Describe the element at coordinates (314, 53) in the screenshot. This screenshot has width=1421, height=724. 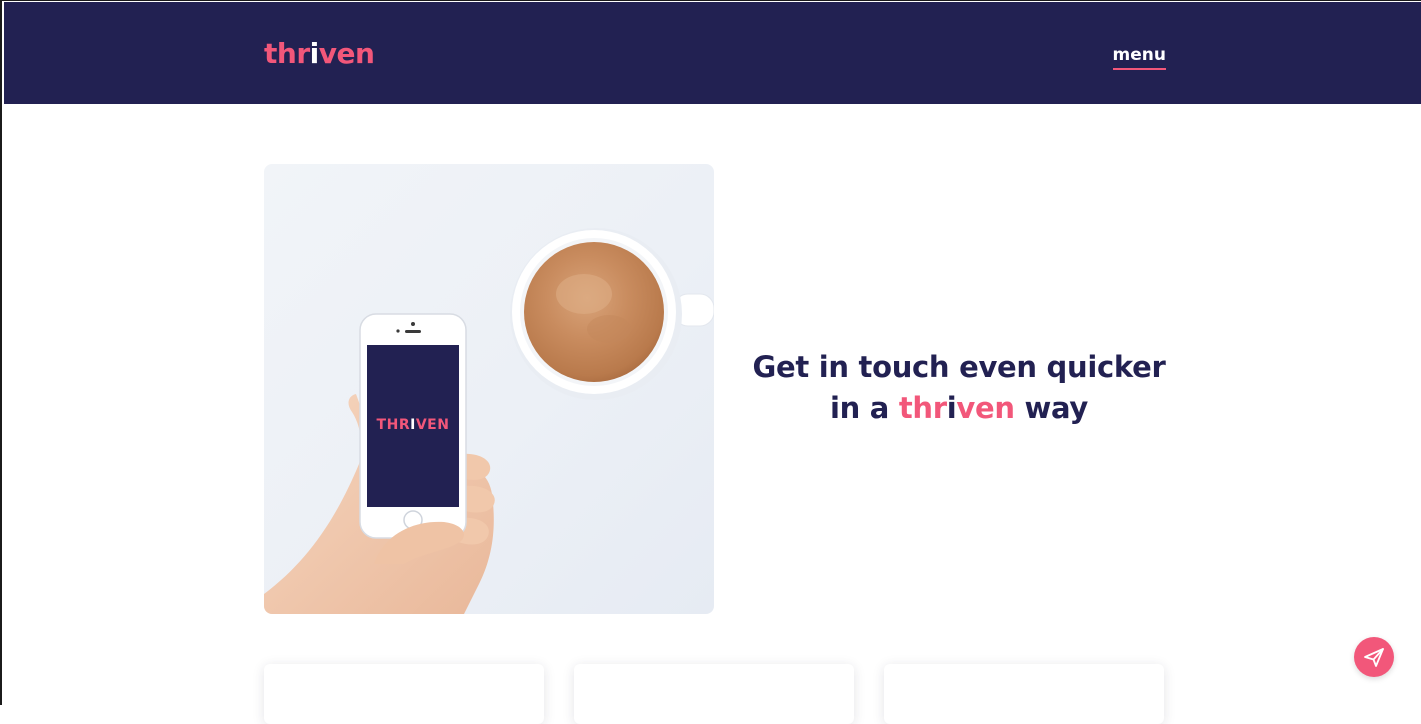
I see `logo-part-2: i` at that location.